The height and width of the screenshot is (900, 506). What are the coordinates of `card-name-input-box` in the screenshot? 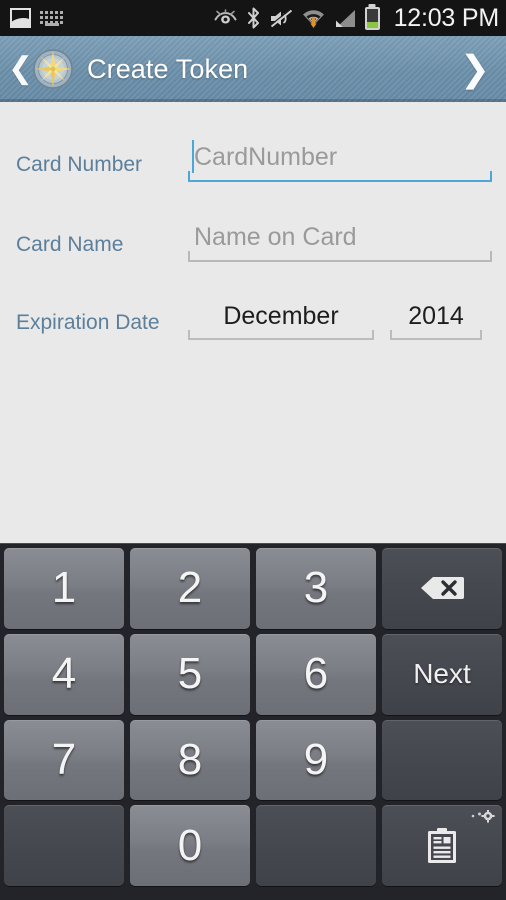 It's located at (340, 242).